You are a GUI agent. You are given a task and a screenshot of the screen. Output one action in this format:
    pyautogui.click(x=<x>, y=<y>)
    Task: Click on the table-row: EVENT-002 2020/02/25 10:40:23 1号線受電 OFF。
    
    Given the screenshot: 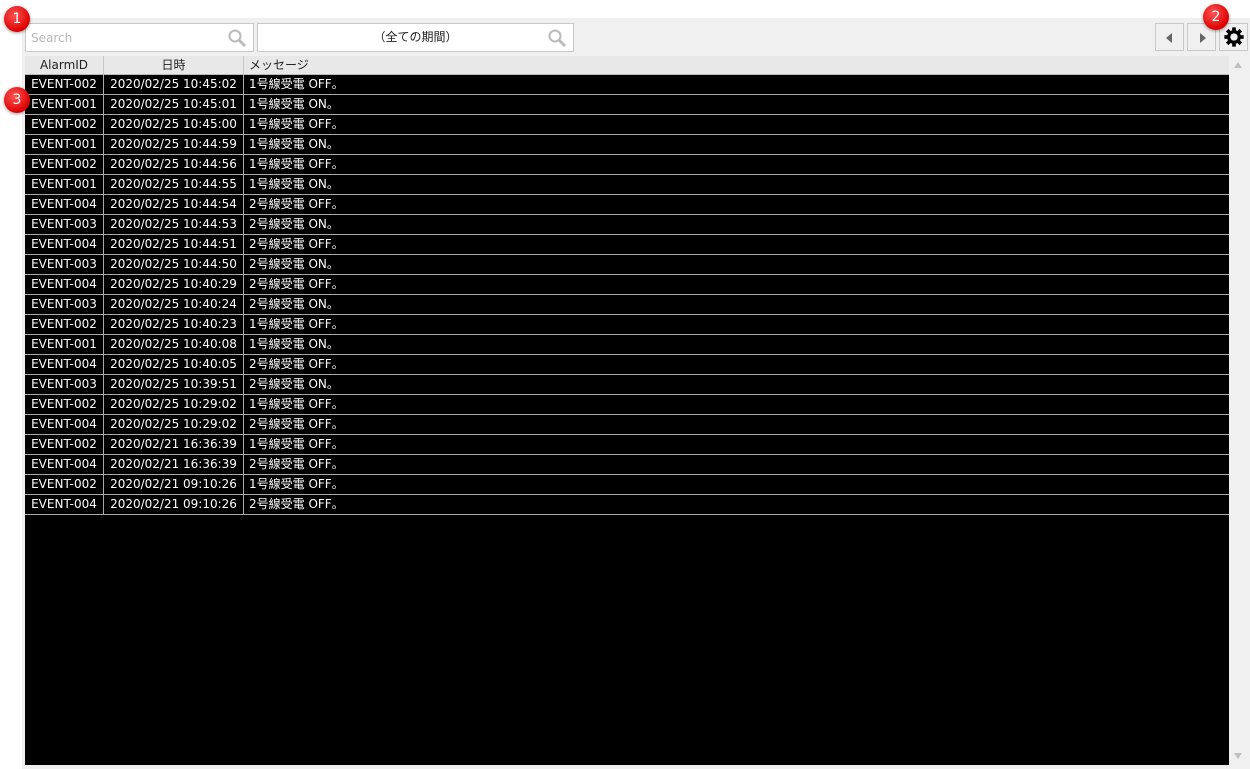 What is the action you would take?
    pyautogui.click(x=627, y=325)
    